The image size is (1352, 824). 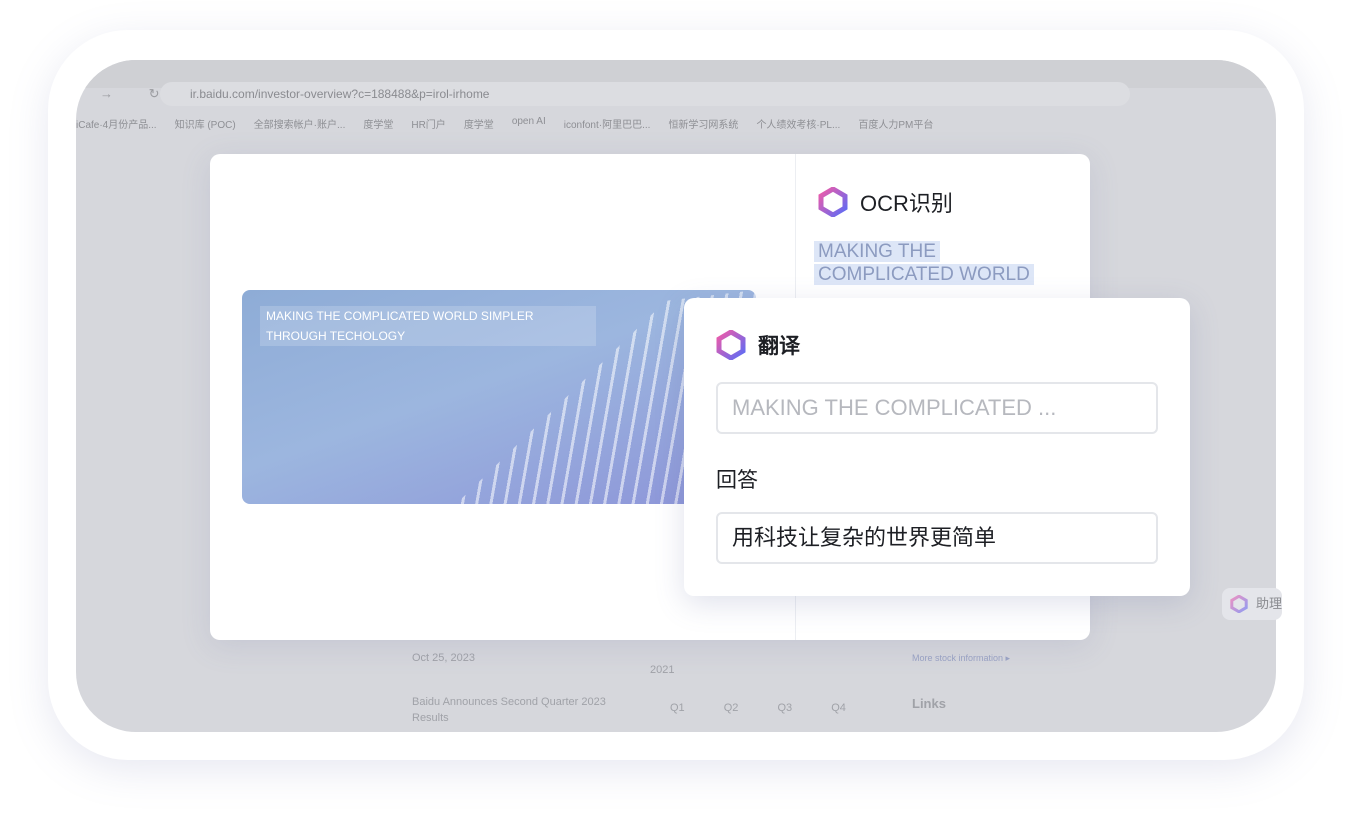 I want to click on bookmark: 百度人力PM平台, so click(x=895, y=128).